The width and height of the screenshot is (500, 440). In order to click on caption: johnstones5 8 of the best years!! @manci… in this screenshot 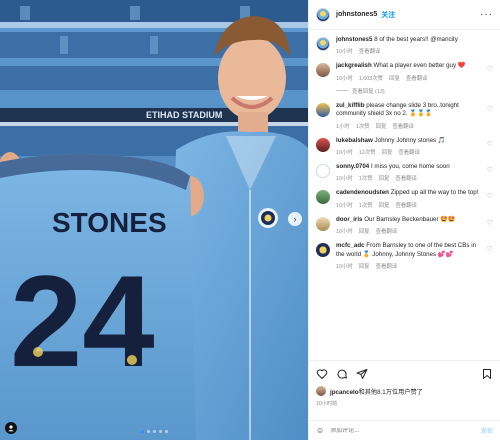, I will do `click(404, 45)`.